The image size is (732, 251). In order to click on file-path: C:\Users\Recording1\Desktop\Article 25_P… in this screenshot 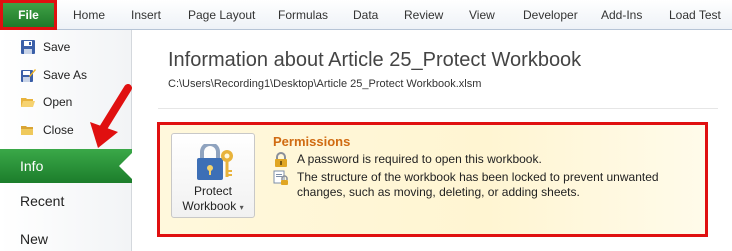, I will do `click(325, 84)`.